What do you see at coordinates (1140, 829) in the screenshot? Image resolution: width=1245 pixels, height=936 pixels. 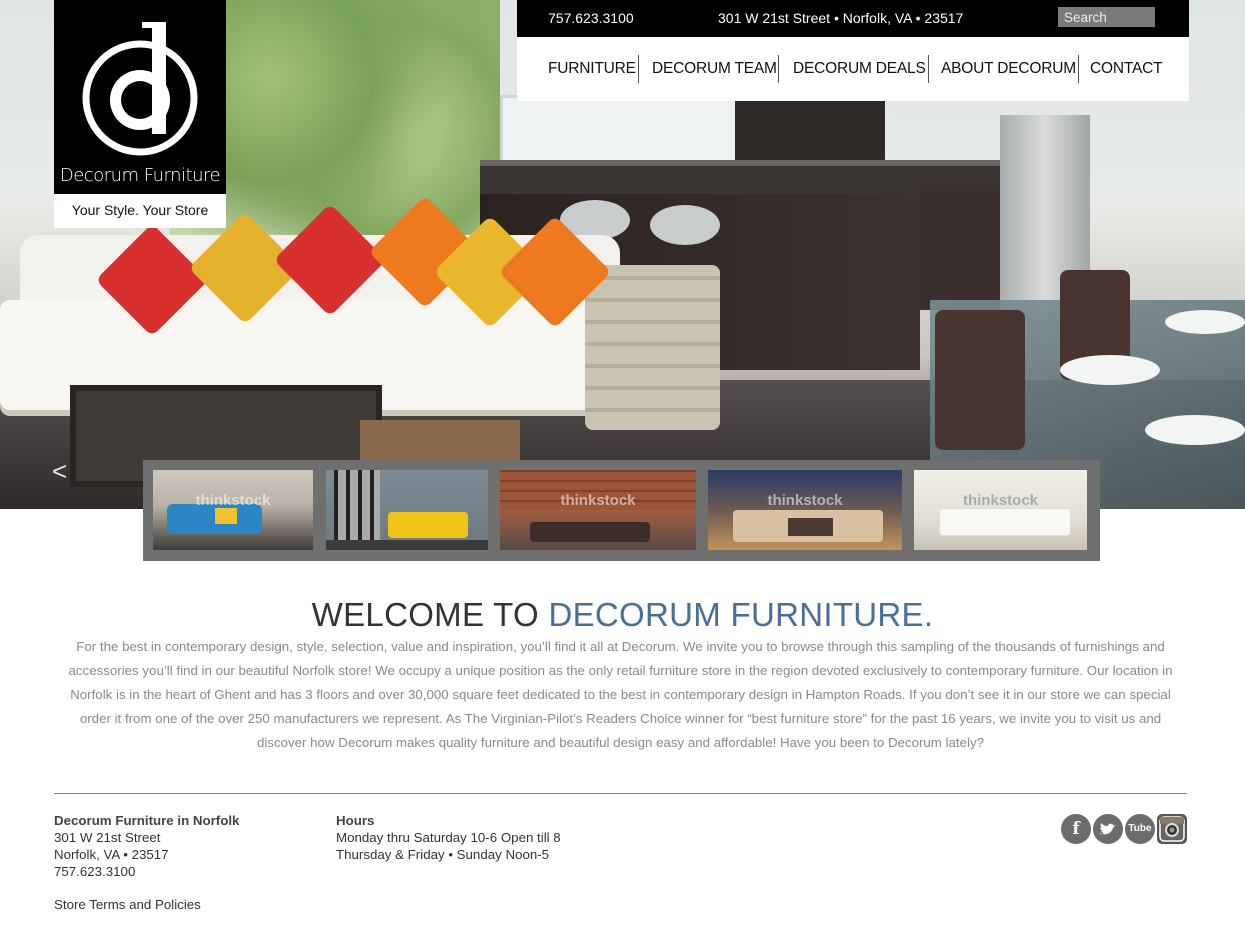 I see `youtube-icon: Tube` at bounding box center [1140, 829].